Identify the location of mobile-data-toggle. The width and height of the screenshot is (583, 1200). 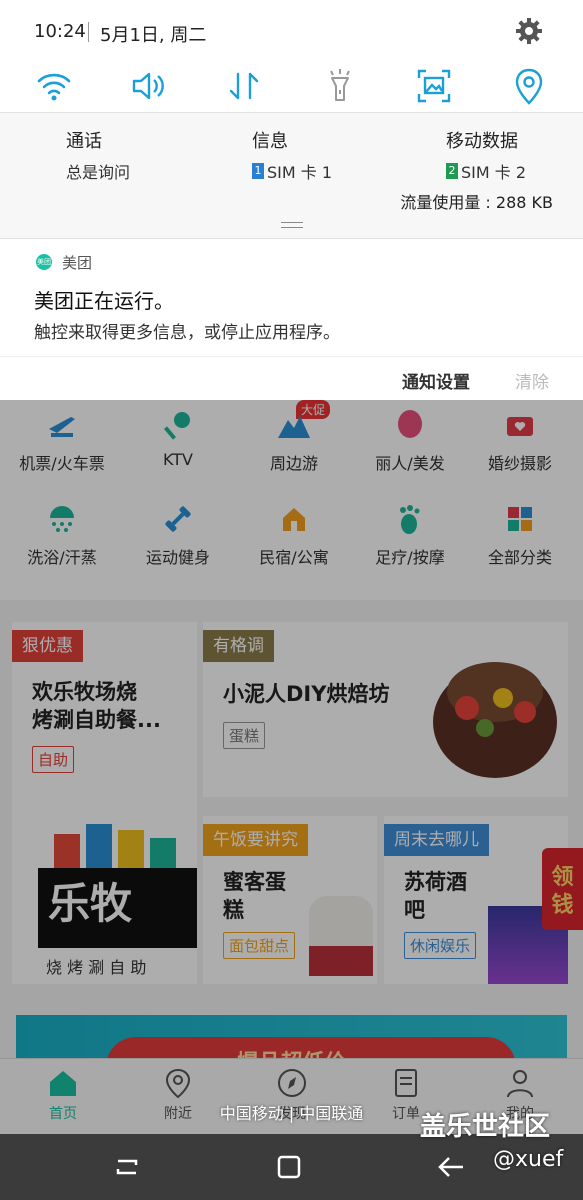
(244, 86).